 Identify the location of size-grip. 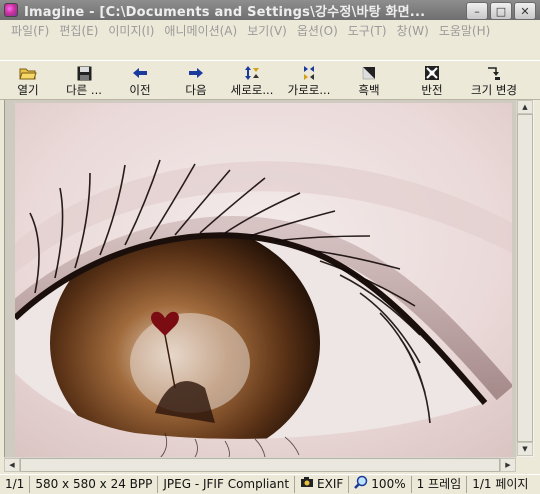
(525, 464).